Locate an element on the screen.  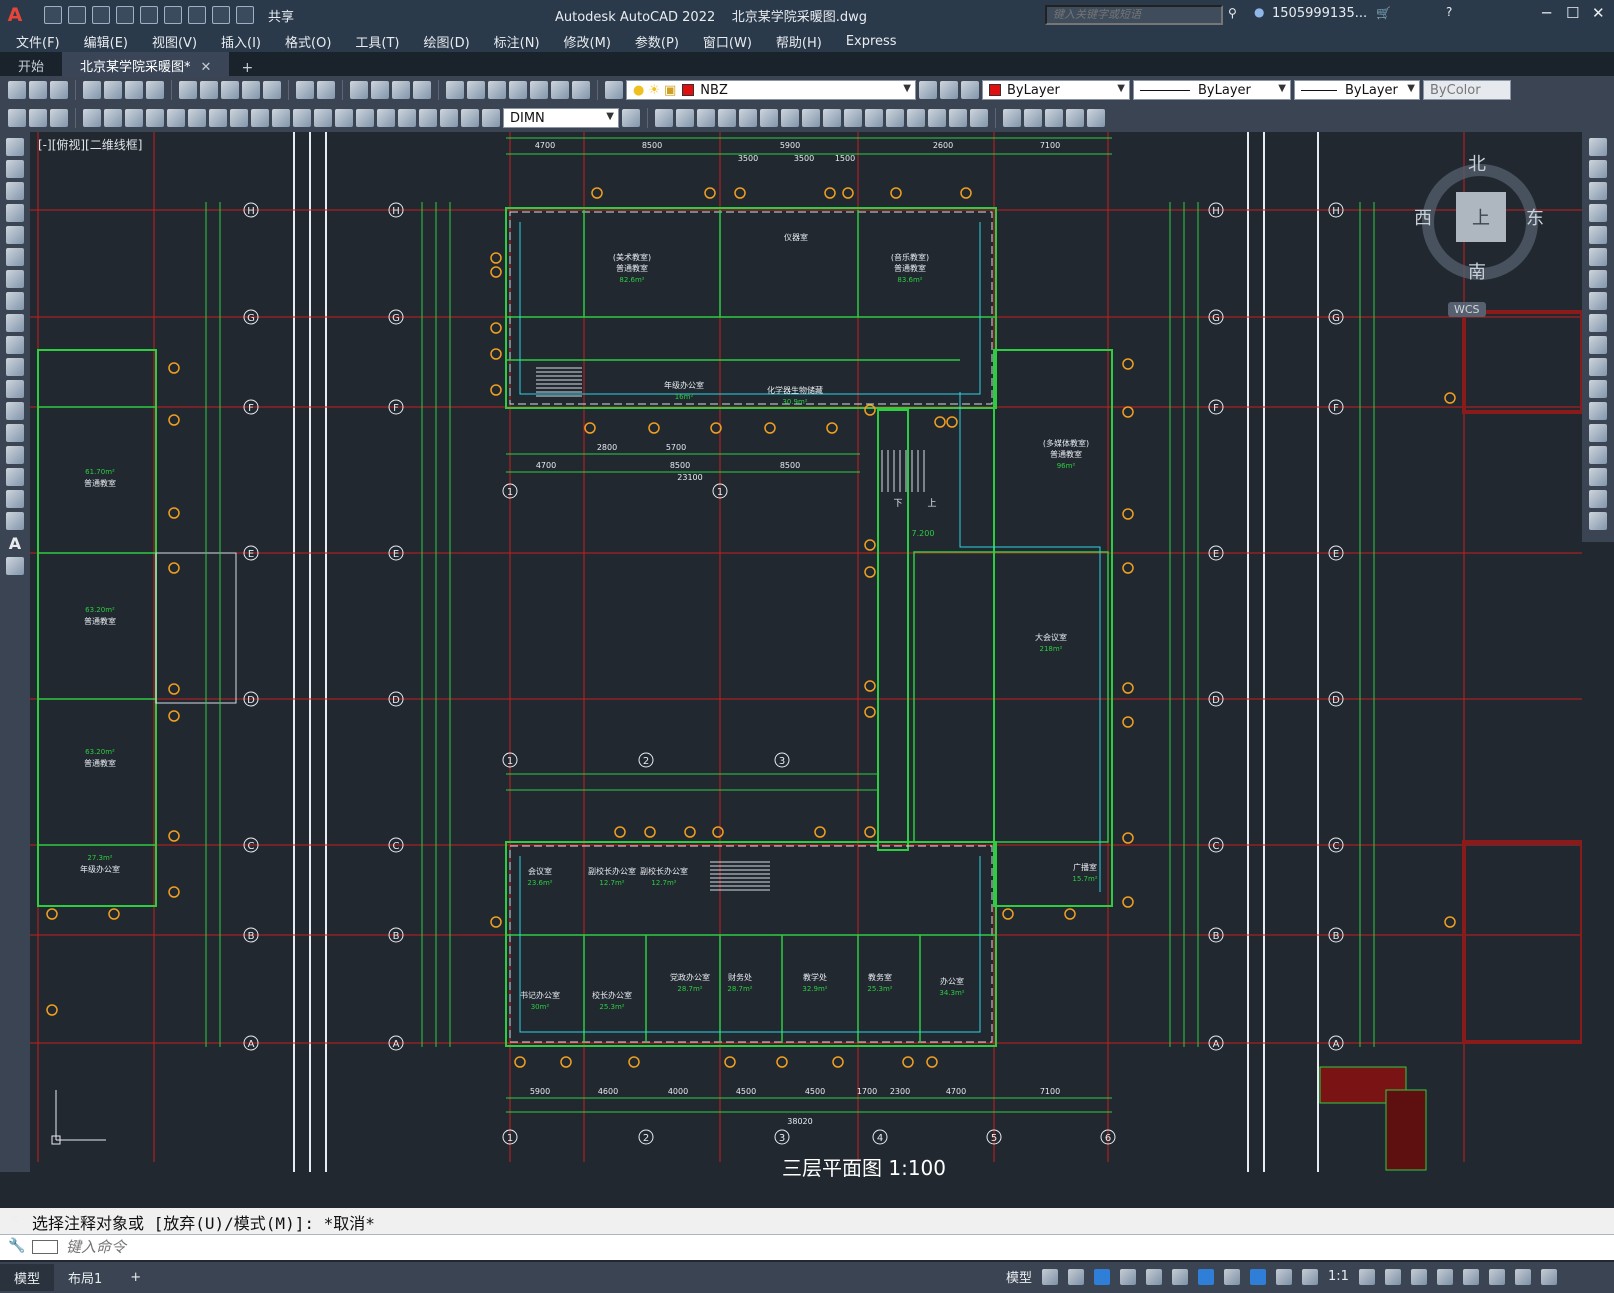
layer-icon is located at coordinates (38, 118).